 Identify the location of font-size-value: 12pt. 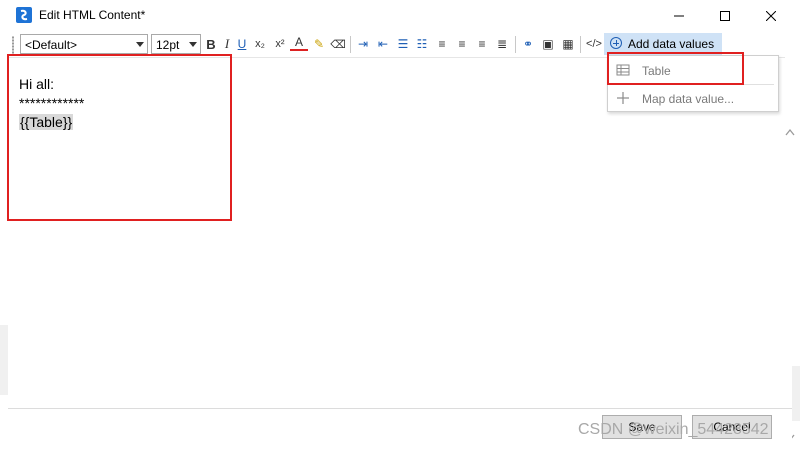
(168, 45).